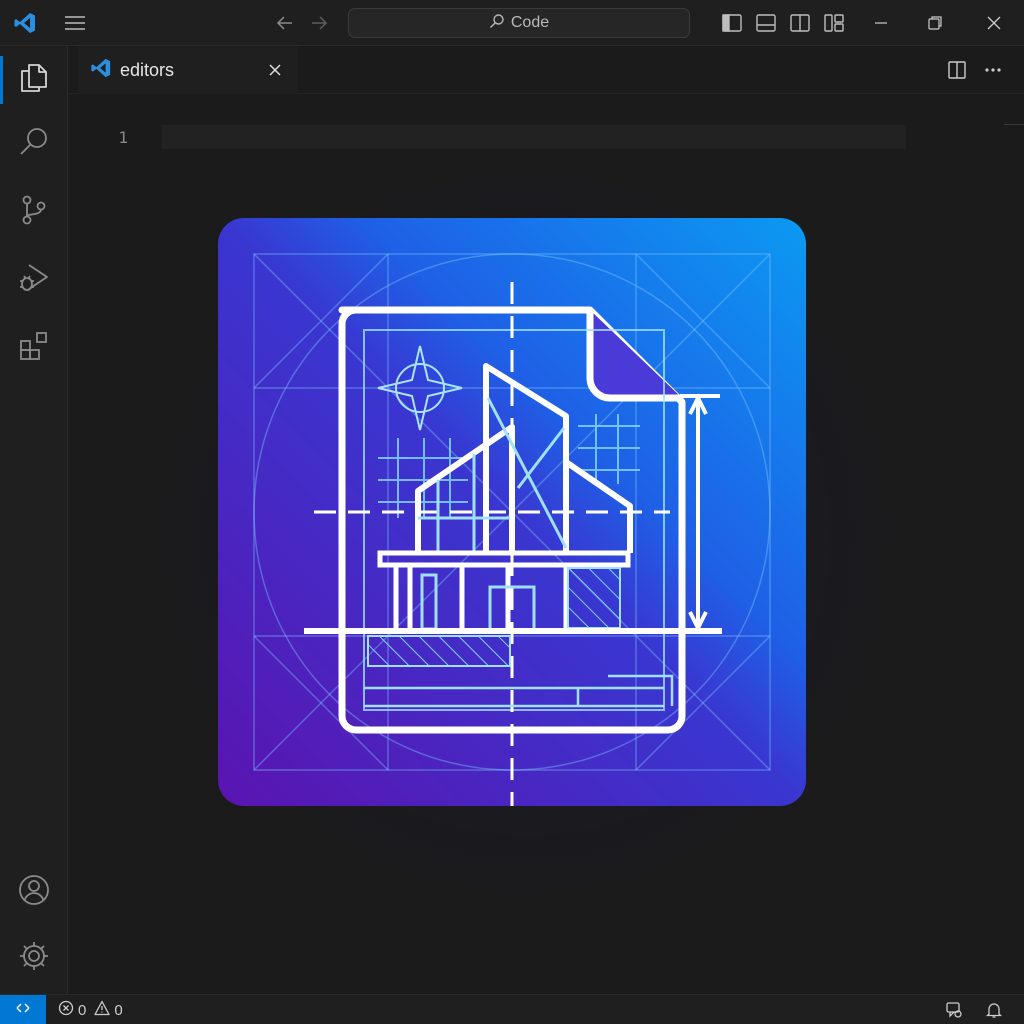  I want to click on problems-indicator: 0 0, so click(90, 1009).